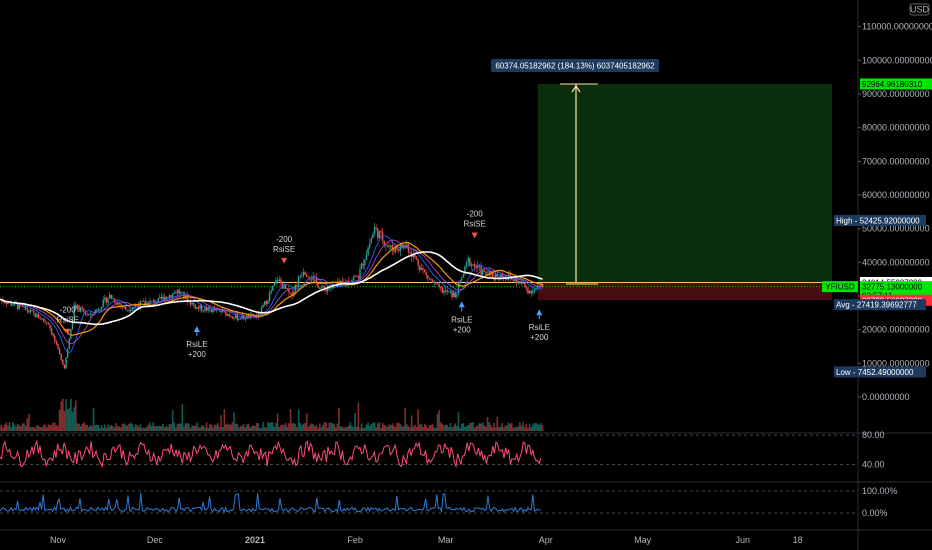  What do you see at coordinates (284, 239) in the screenshot?
I see `signal-line1: -200` at bounding box center [284, 239].